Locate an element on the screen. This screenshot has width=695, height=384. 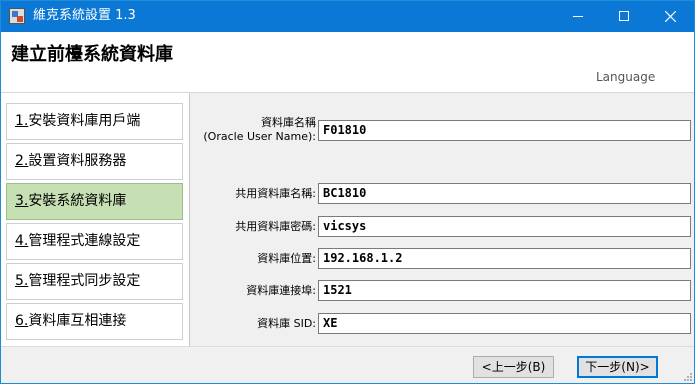
previous-button: <上一步(B) is located at coordinates (513, 367).